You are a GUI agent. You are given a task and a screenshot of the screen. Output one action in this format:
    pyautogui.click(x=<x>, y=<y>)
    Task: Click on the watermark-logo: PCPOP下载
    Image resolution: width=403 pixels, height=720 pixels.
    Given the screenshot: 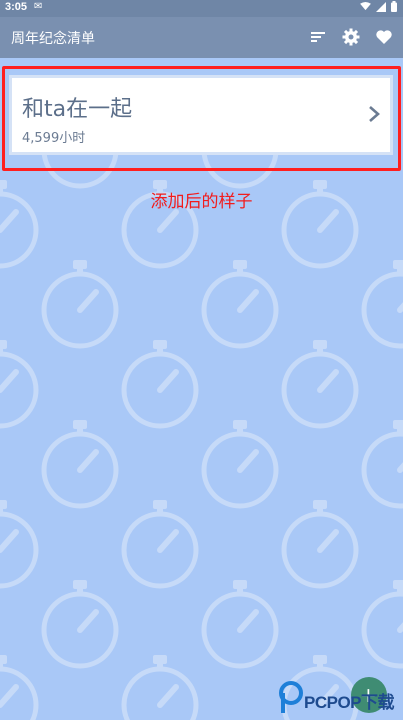 What is the action you would take?
    pyautogui.click(x=340, y=700)
    